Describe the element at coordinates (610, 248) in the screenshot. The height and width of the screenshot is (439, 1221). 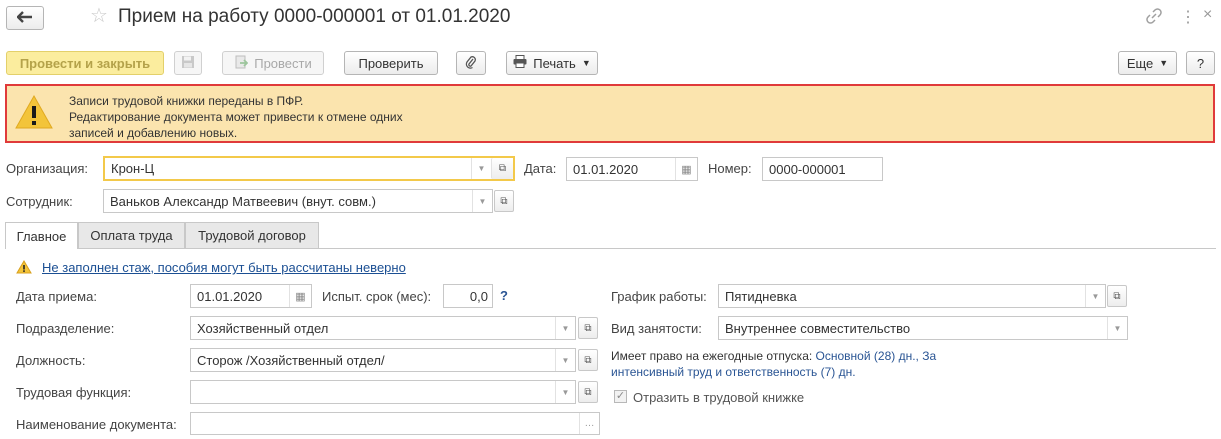
I see `tab-divider` at that location.